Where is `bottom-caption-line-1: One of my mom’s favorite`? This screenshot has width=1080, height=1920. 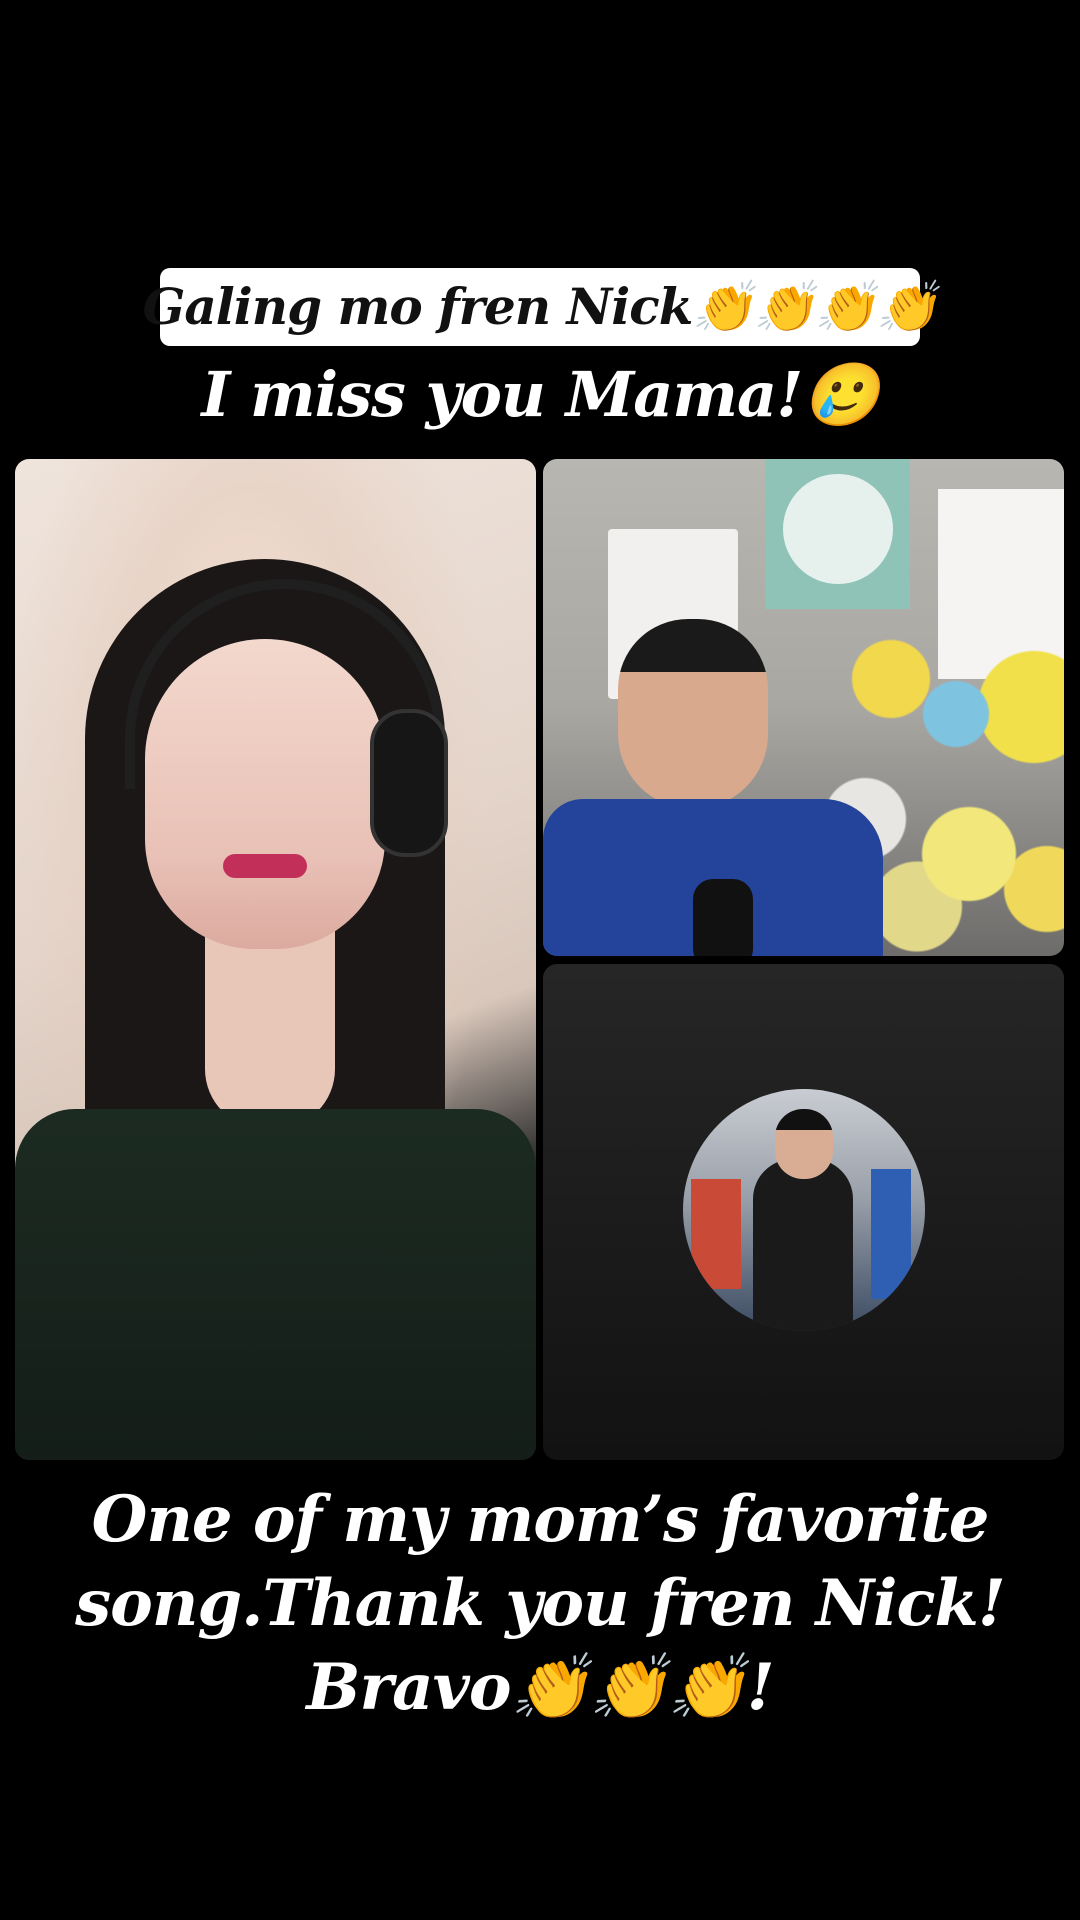 bottom-caption-line-1: One of my mom’s favorite is located at coordinates (540, 1519).